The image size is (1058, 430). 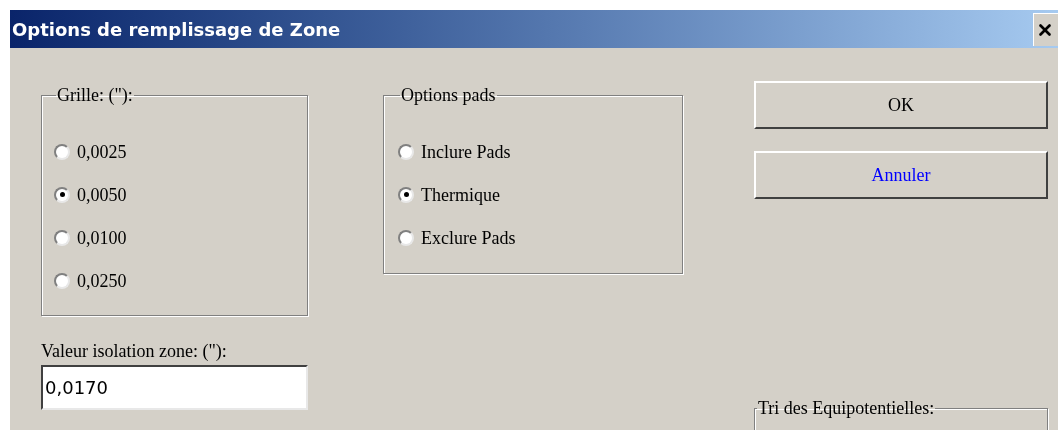 I want to click on close-icon, so click(x=1045, y=30).